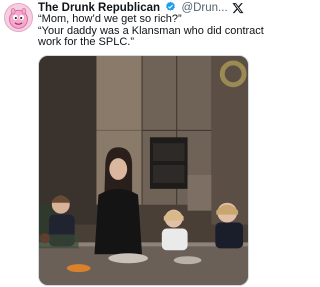 Image resolution: width=320 pixels, height=287 pixels. I want to click on pink-character-icon, so click(18, 17).